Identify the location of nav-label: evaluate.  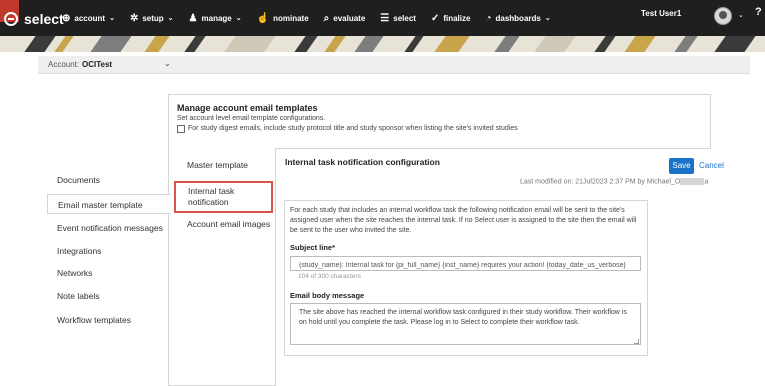
(349, 18).